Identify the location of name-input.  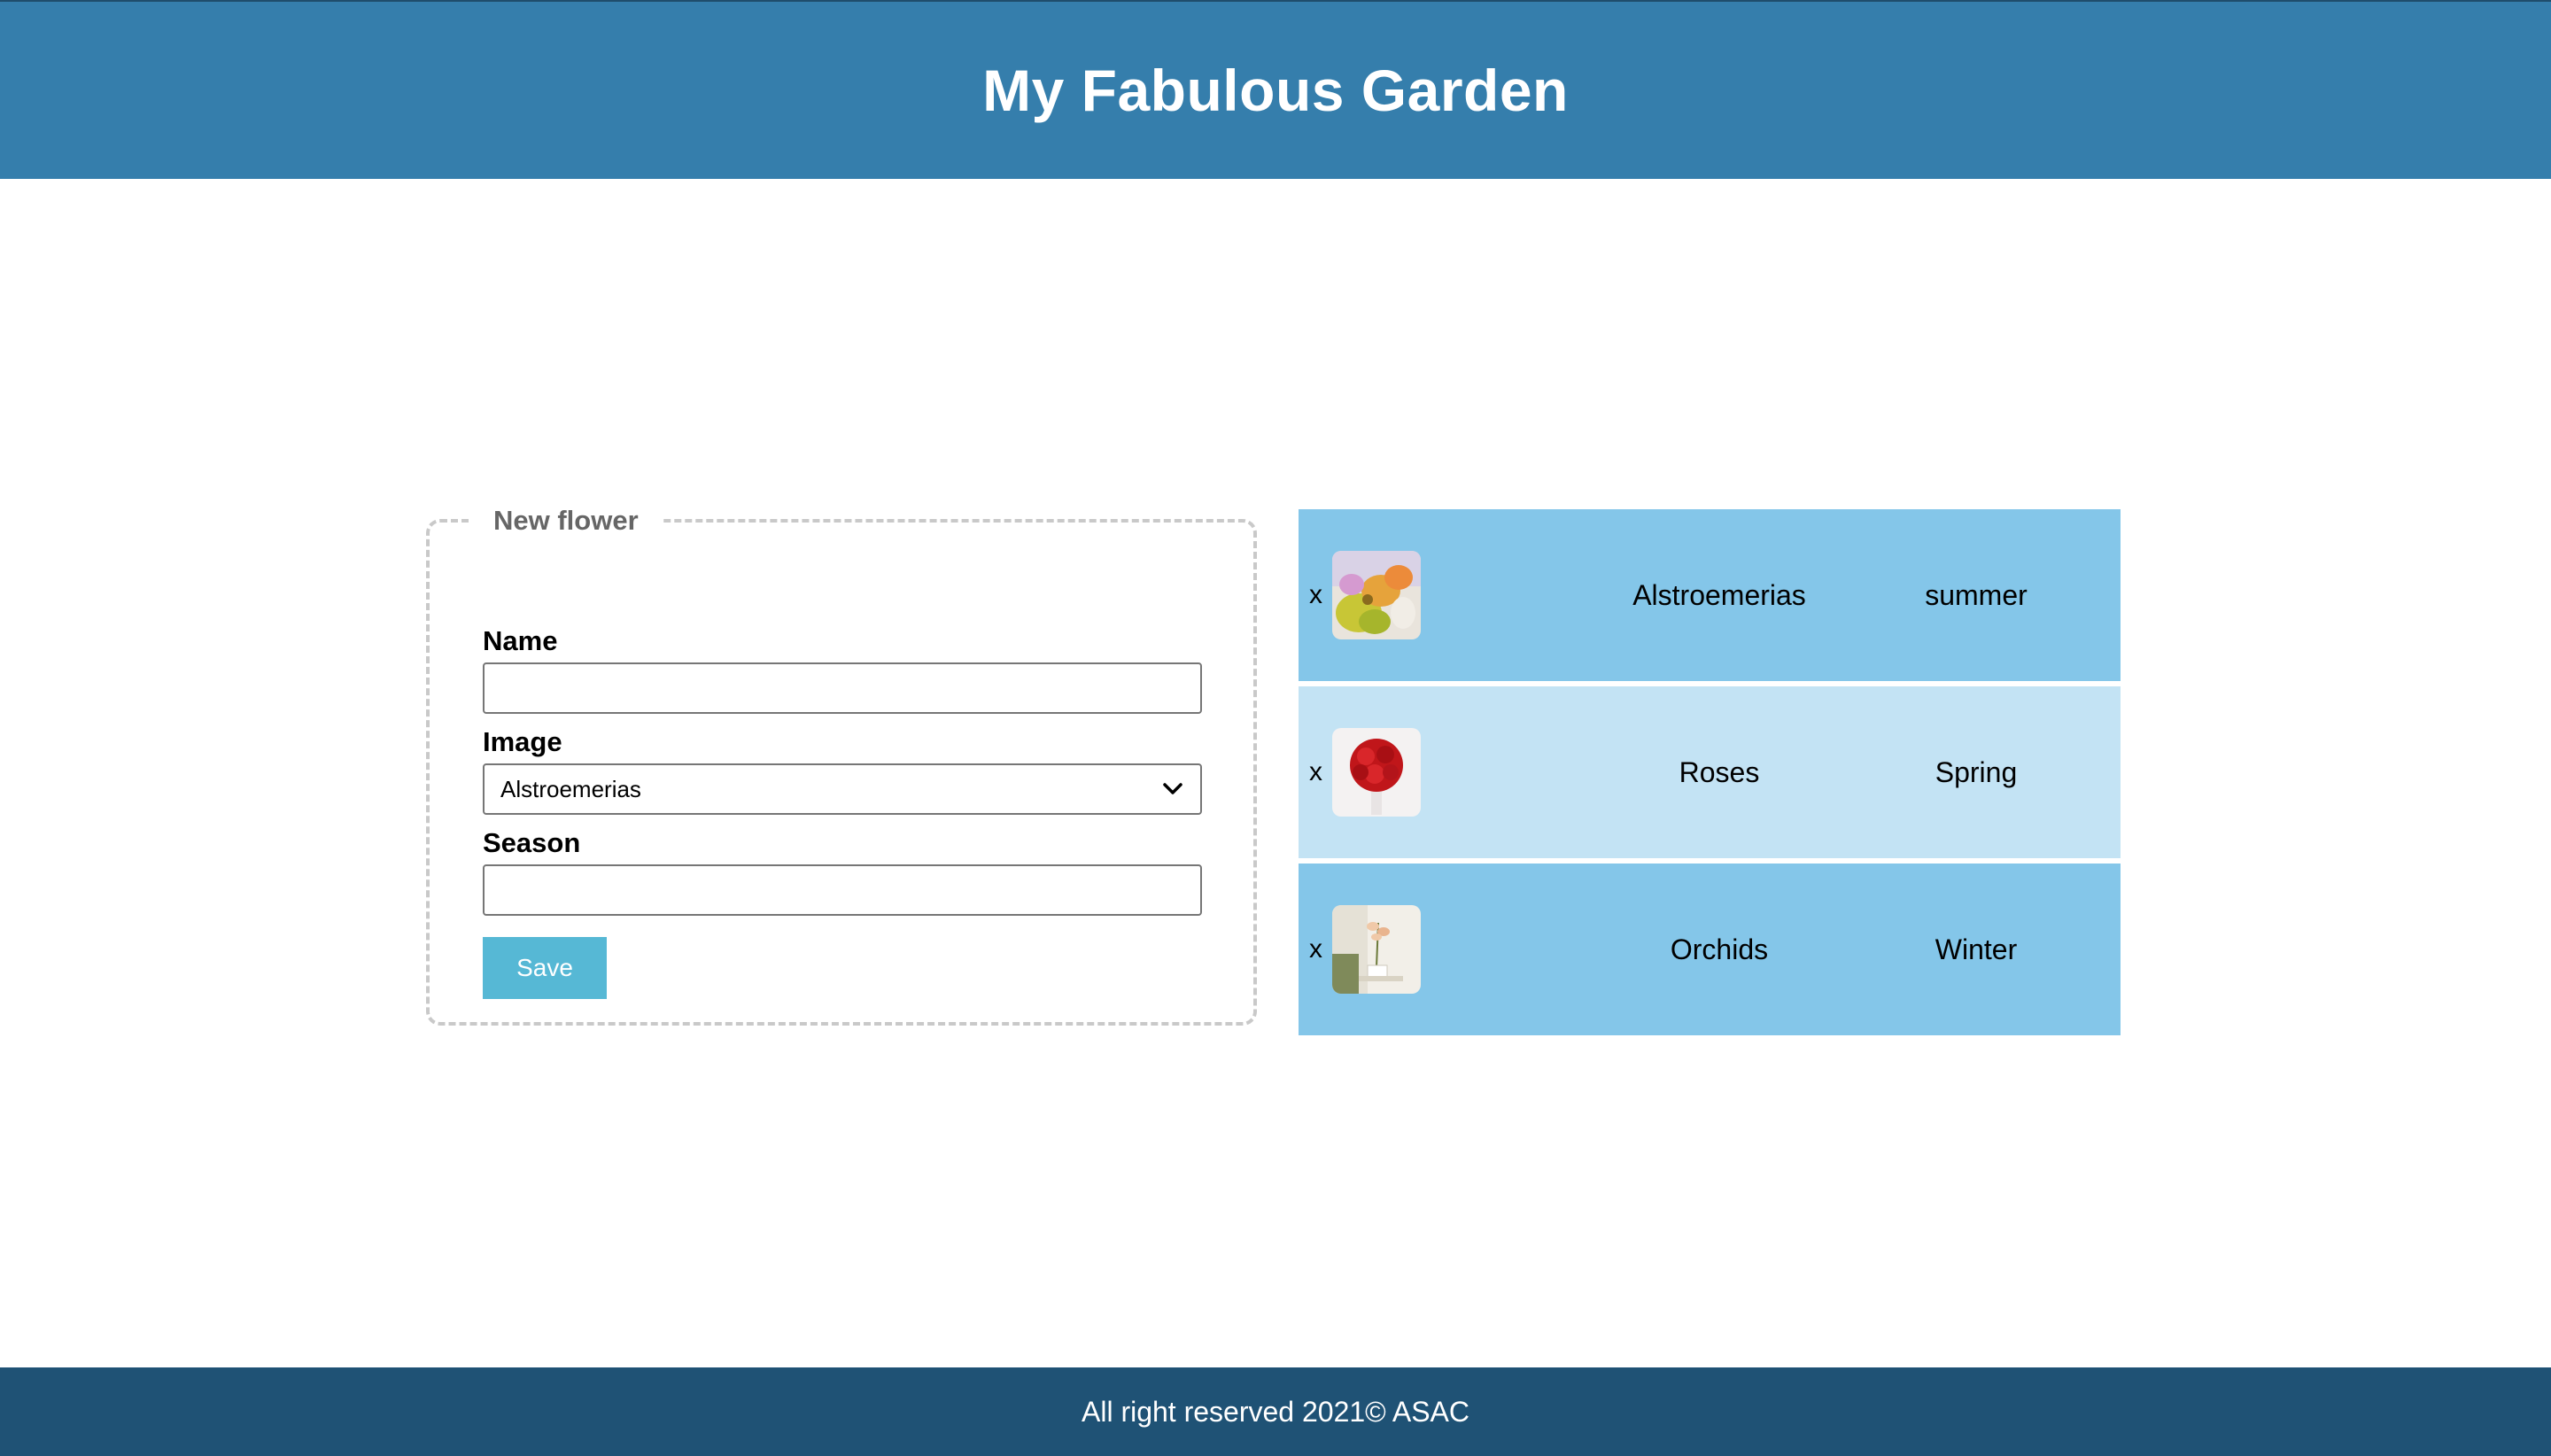
(842, 688).